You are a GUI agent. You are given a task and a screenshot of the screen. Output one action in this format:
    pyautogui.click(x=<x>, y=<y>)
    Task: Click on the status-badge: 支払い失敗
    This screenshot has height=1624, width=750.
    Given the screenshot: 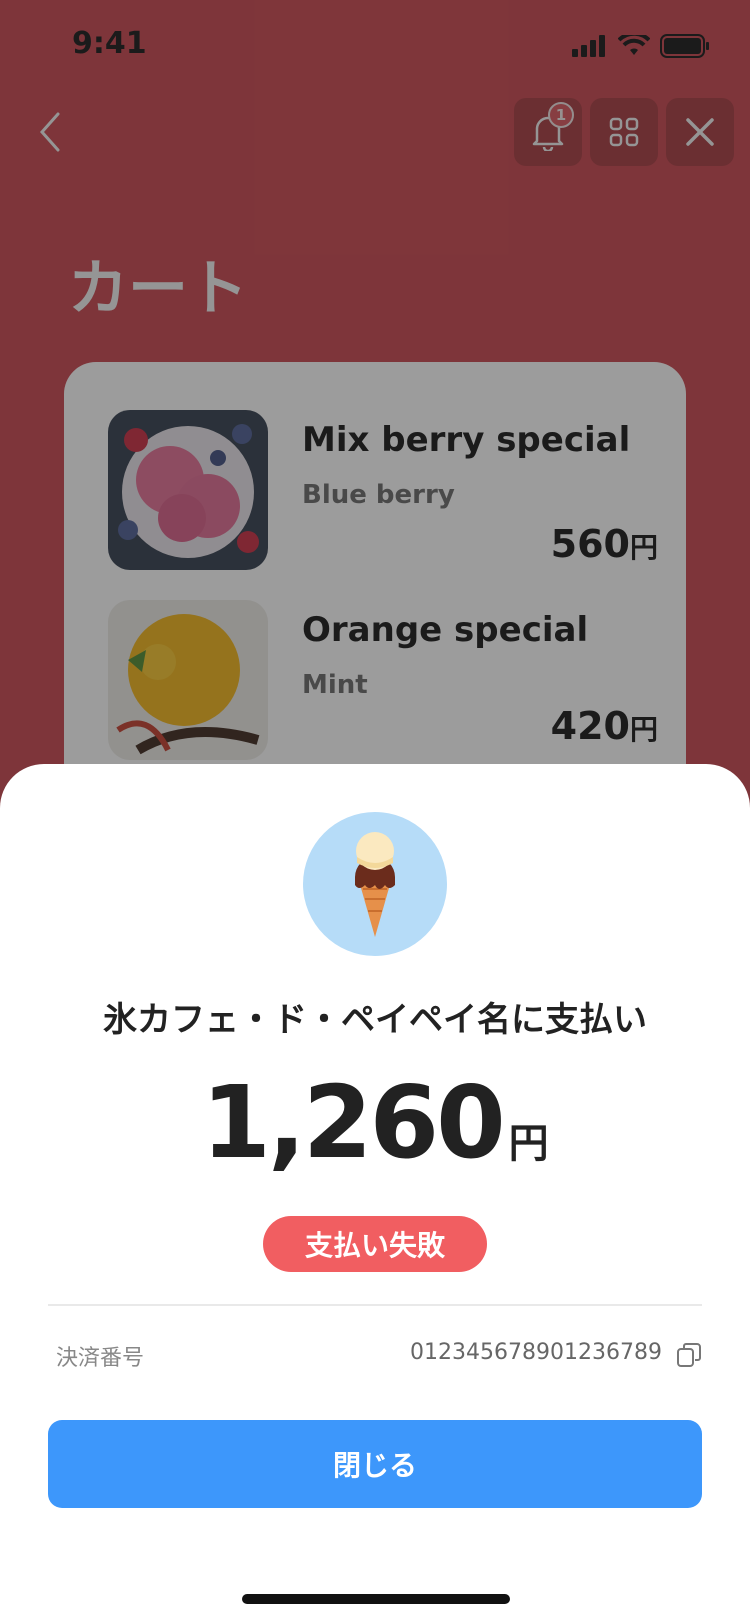 What is the action you would take?
    pyautogui.click(x=375, y=1244)
    